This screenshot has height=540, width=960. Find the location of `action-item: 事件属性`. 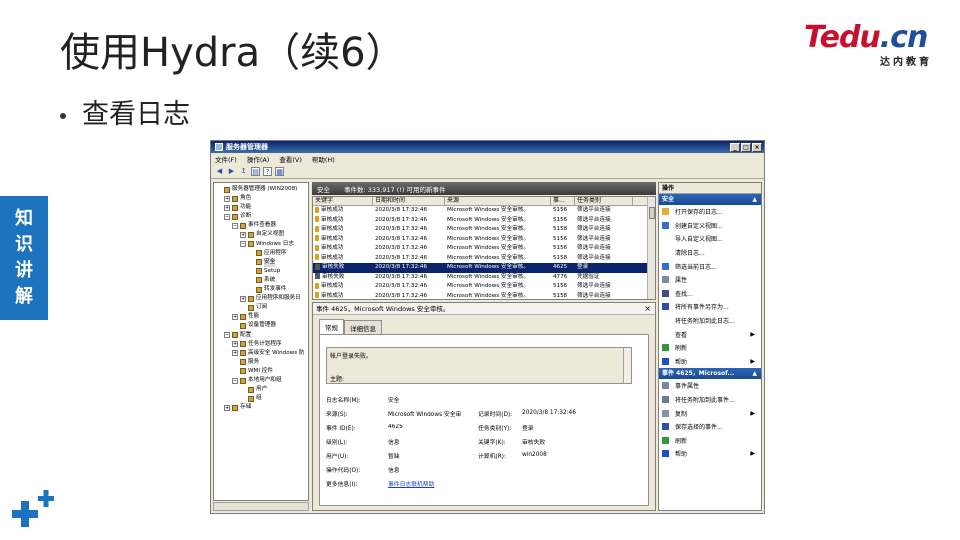

action-item: 事件属性 is located at coordinates (710, 386).